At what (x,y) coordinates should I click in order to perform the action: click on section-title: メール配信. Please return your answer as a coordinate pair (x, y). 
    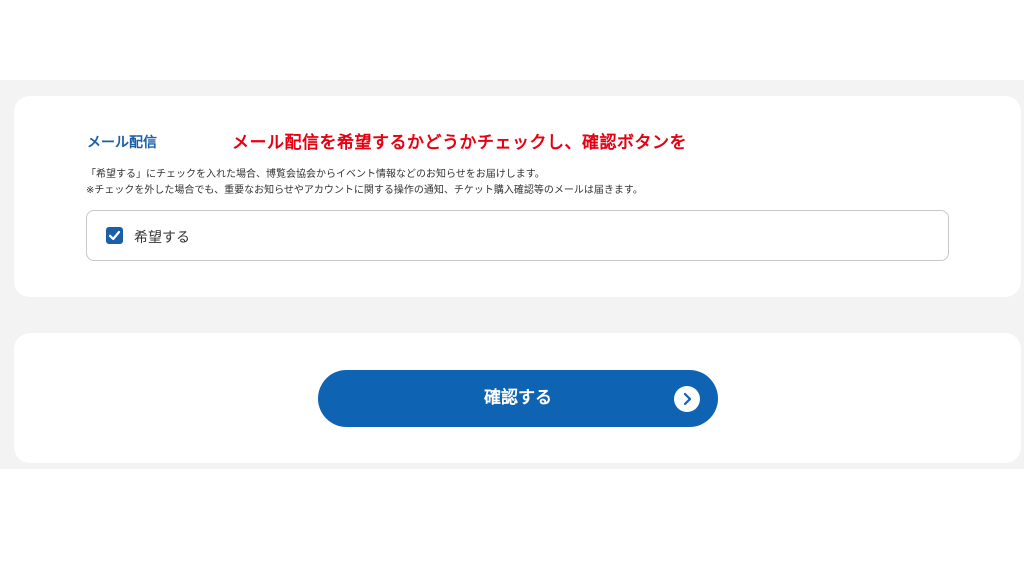
    Looking at the image, I should click on (122, 143).